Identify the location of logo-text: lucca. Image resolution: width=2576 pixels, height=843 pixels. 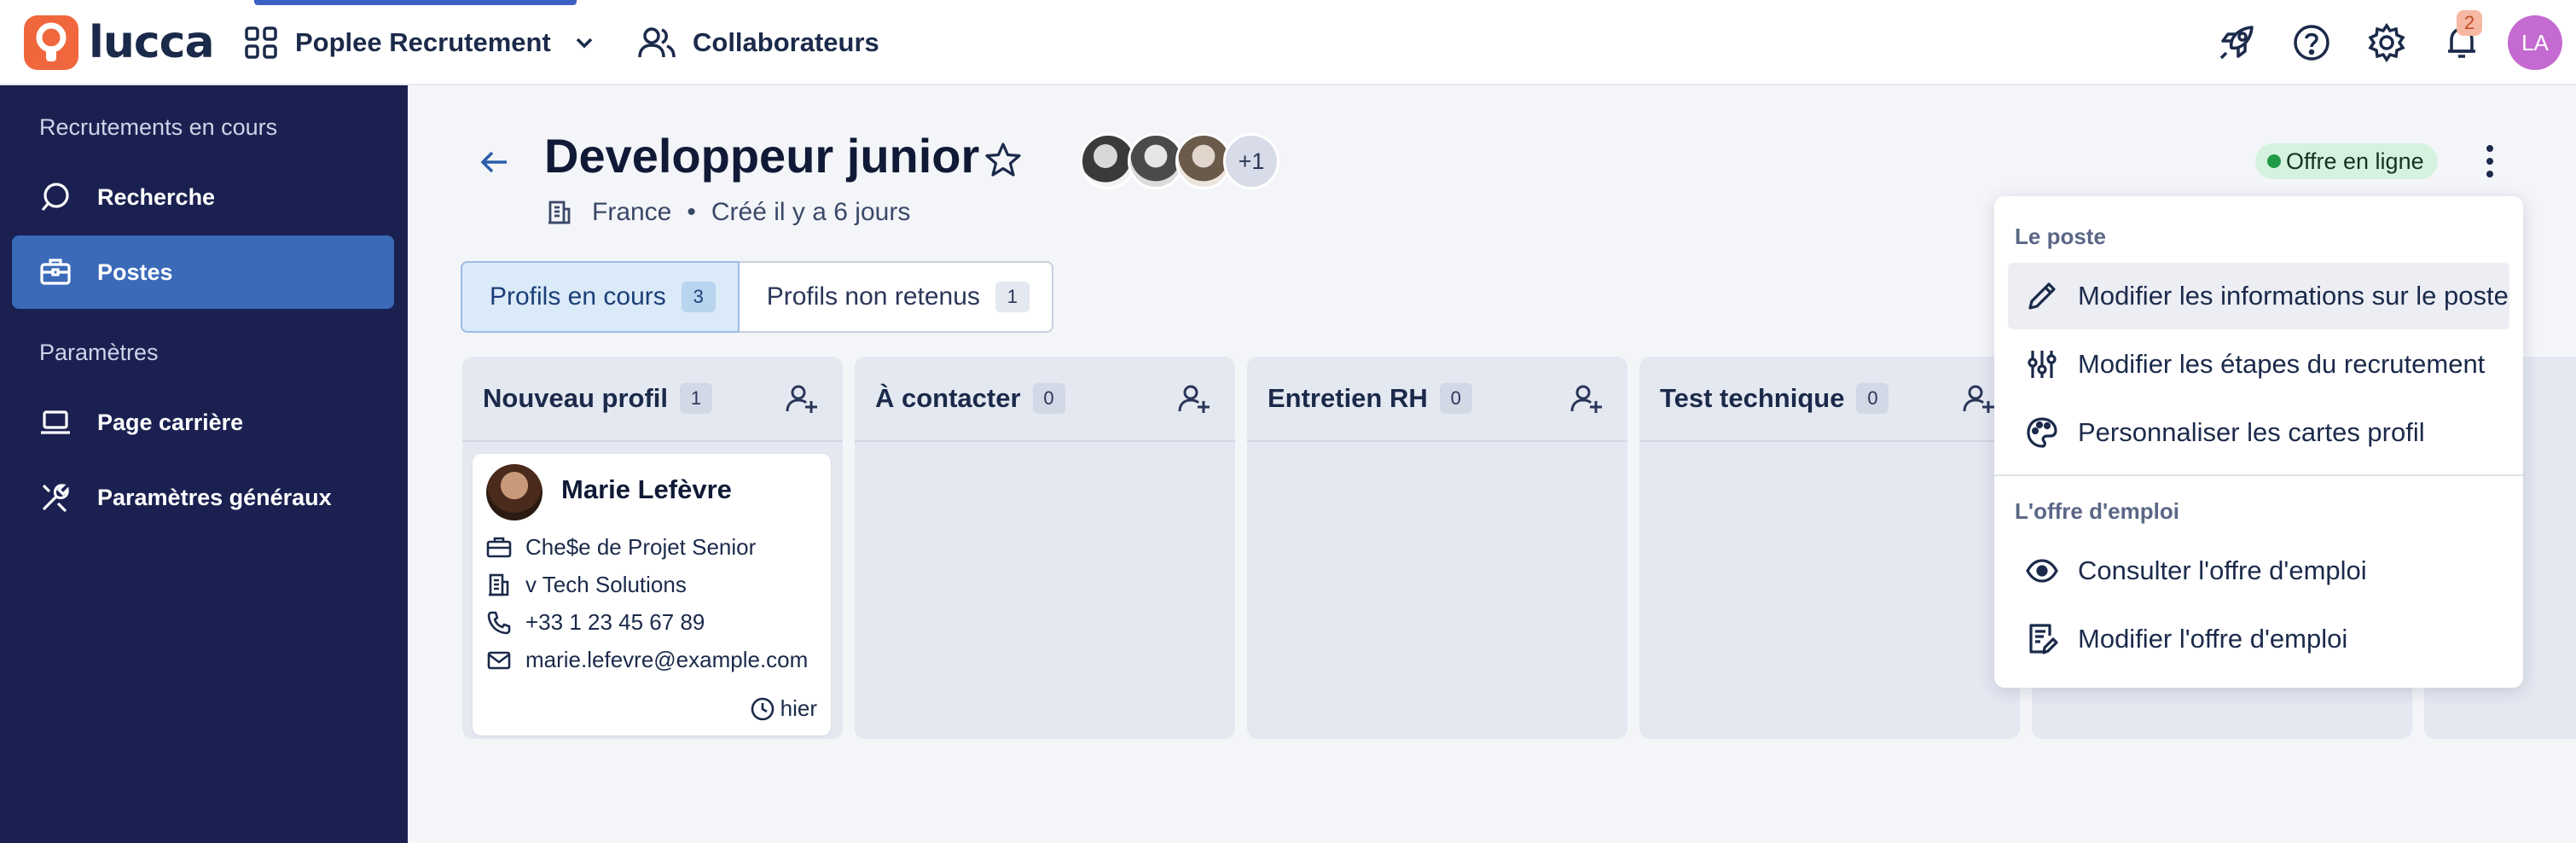
(152, 42).